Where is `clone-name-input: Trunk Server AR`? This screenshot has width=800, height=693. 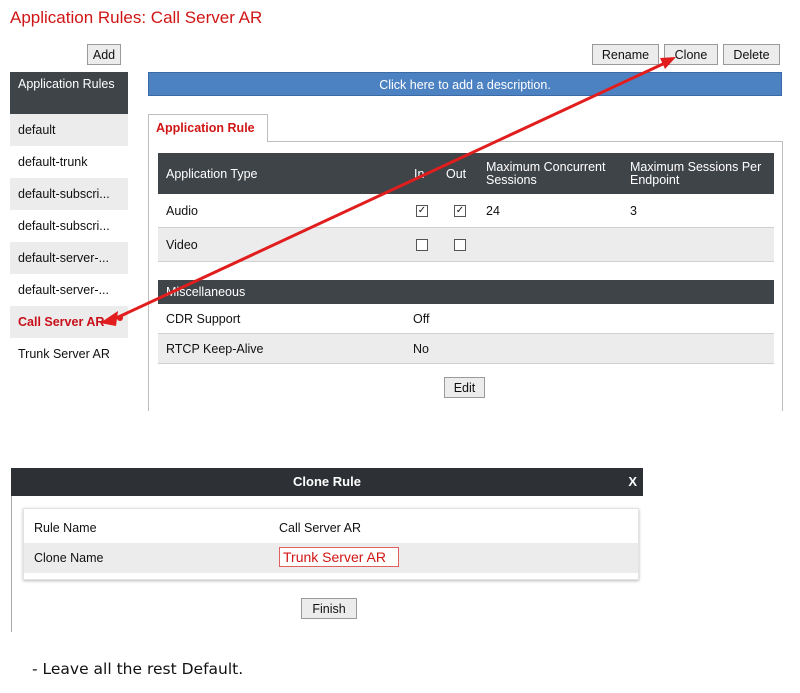
clone-name-input: Trunk Server AR is located at coordinates (339, 557).